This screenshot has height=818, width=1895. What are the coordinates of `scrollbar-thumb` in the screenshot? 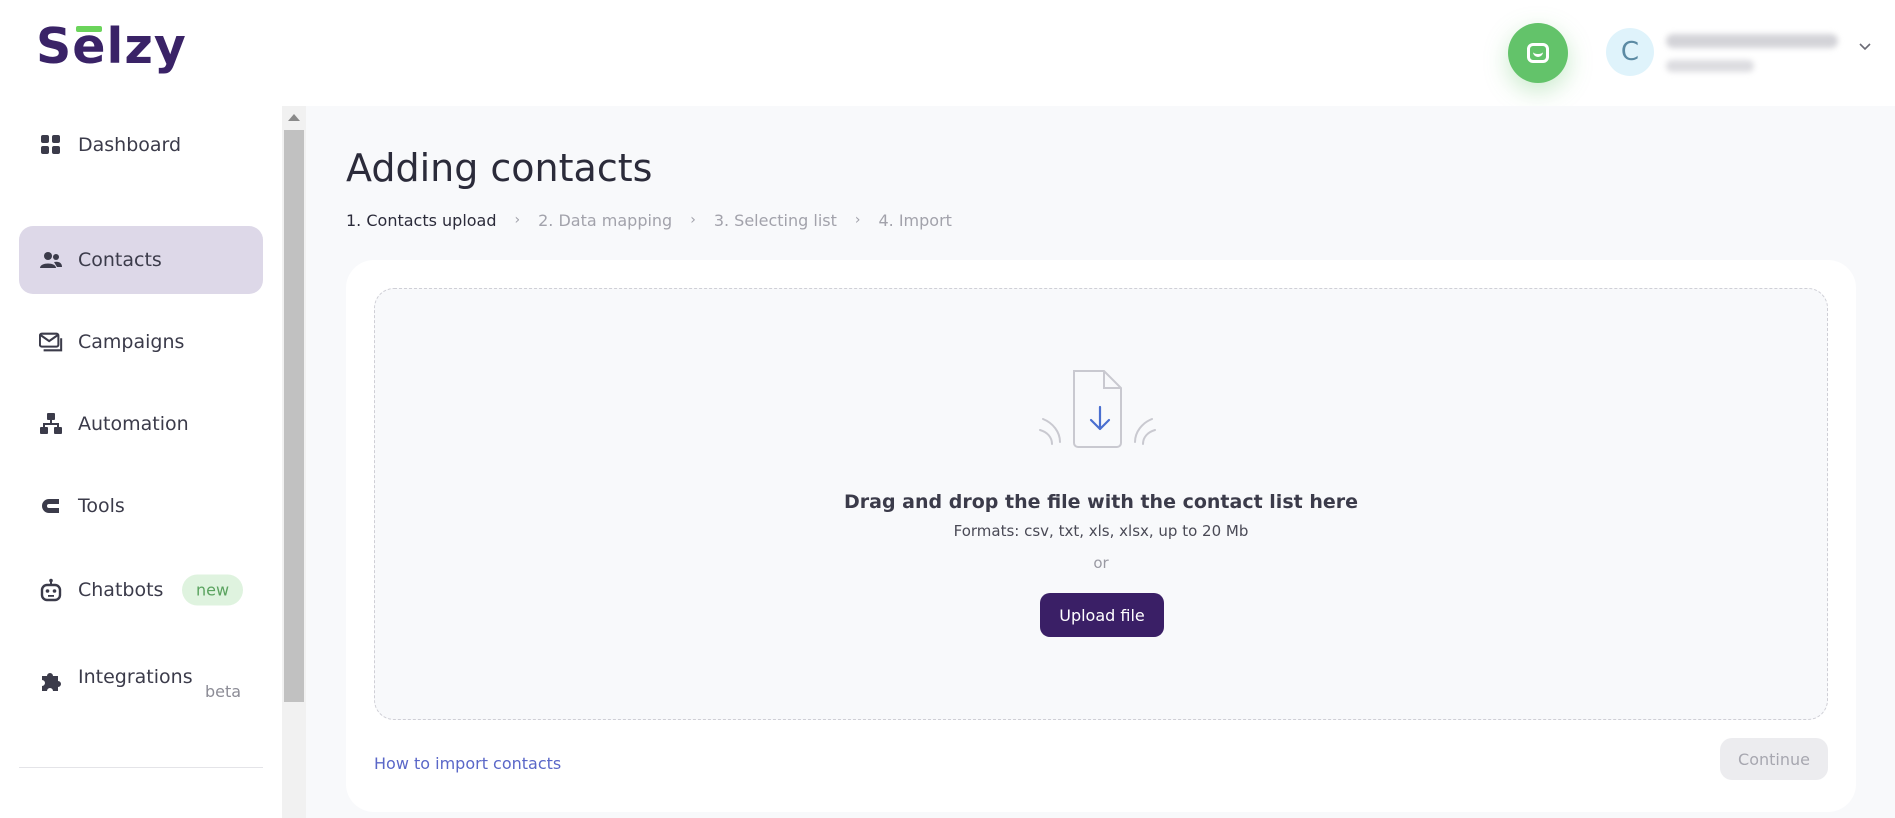 It's located at (294, 416).